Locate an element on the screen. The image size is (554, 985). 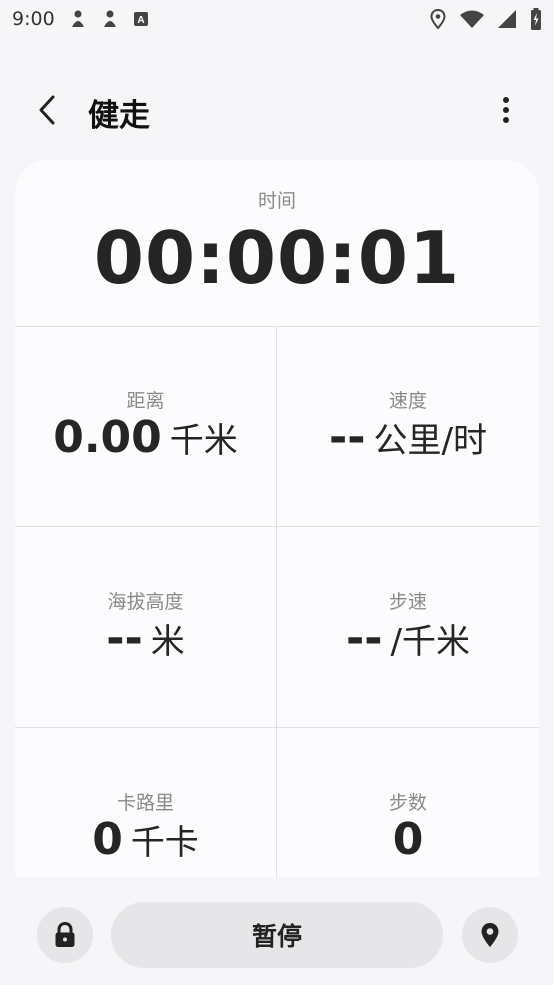
metric-pace: 步速 --/千米 is located at coordinates (408, 627).